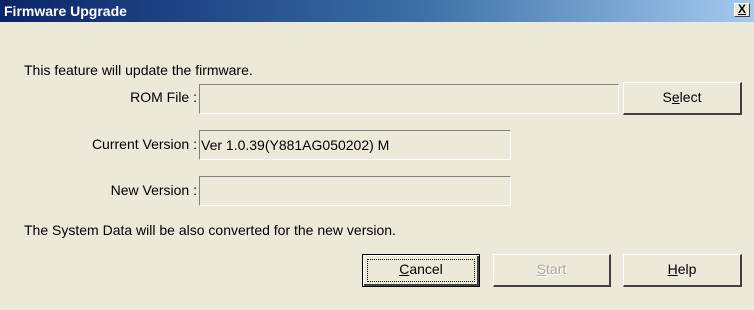 This screenshot has width=754, height=310. Describe the element at coordinates (404, 269) in the screenshot. I see `cancel-button-mnemonic: C` at that location.